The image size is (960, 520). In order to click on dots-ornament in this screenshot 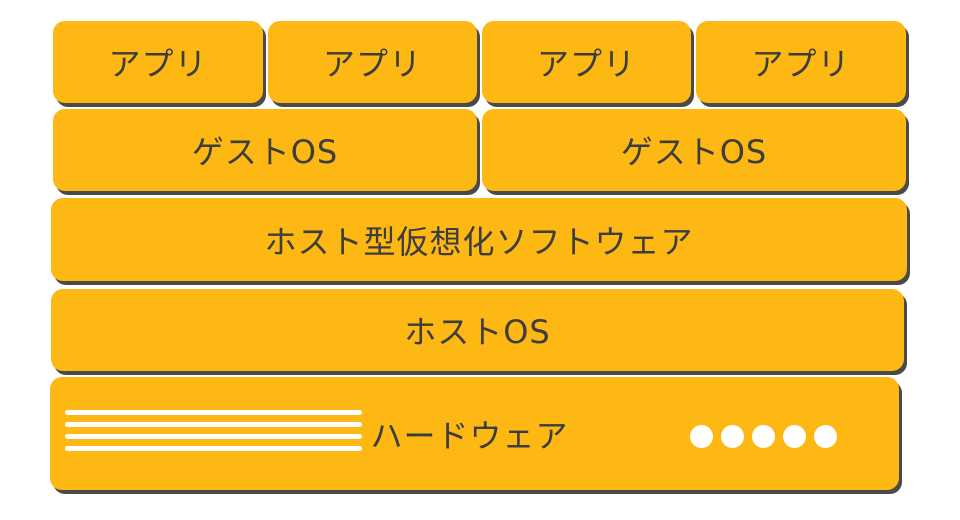, I will do `click(763, 436)`.